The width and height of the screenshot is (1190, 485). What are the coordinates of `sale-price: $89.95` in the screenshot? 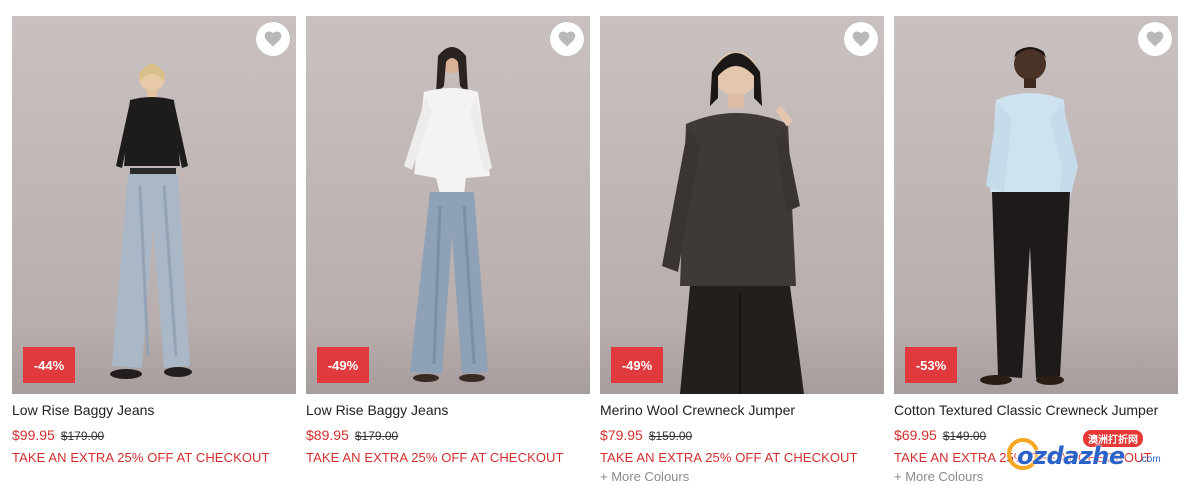 It's located at (327, 435).